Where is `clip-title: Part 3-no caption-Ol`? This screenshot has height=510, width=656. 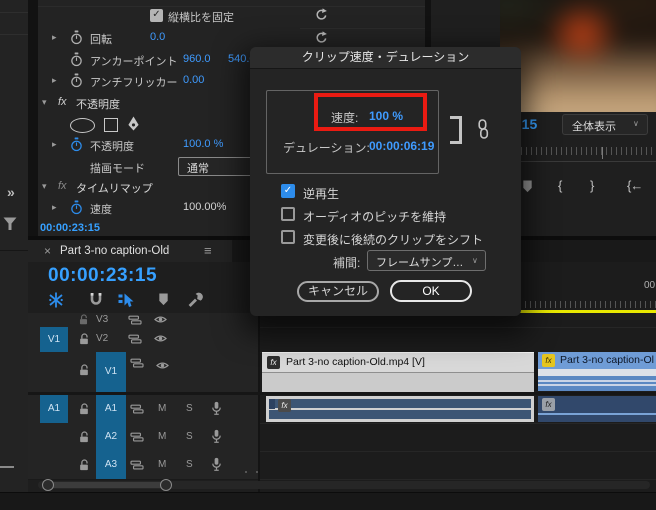
clip-title: Part 3-no caption-Ol is located at coordinates (607, 360).